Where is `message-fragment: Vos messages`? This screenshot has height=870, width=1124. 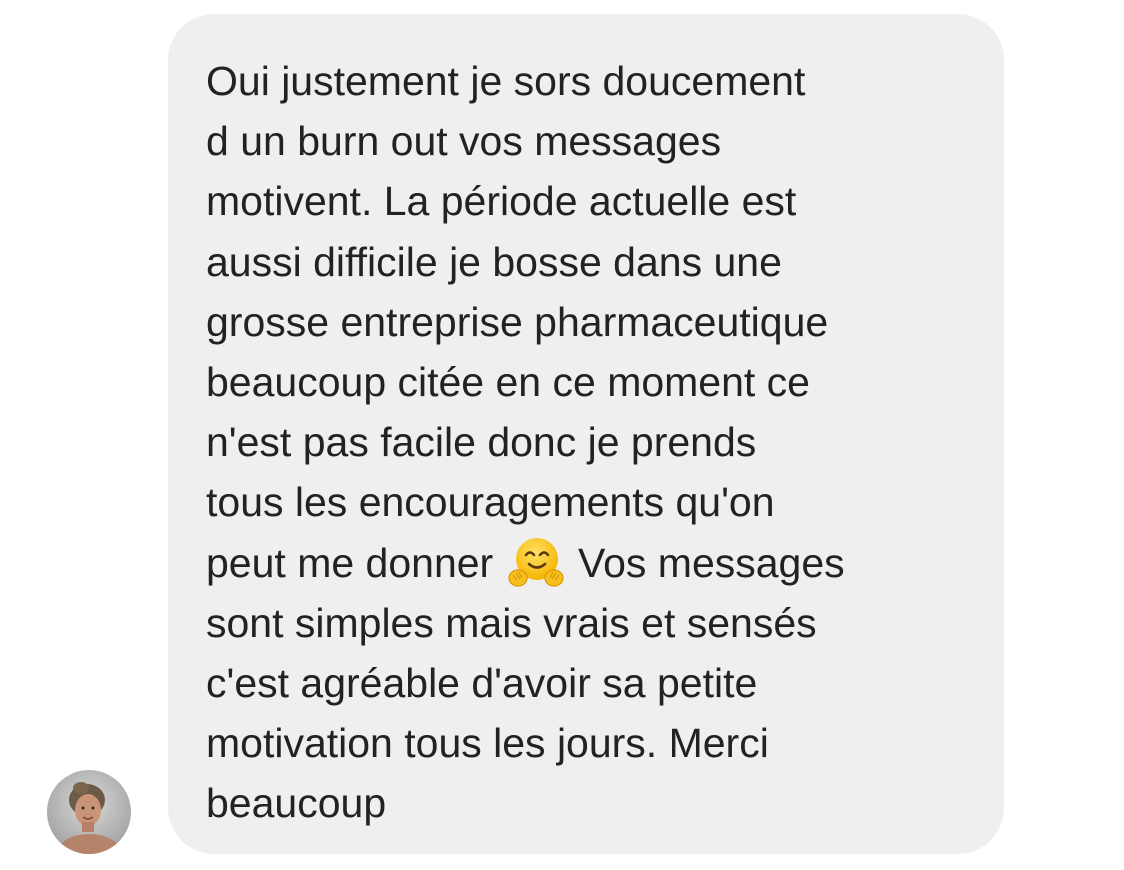 message-fragment: Vos messages is located at coordinates (711, 562).